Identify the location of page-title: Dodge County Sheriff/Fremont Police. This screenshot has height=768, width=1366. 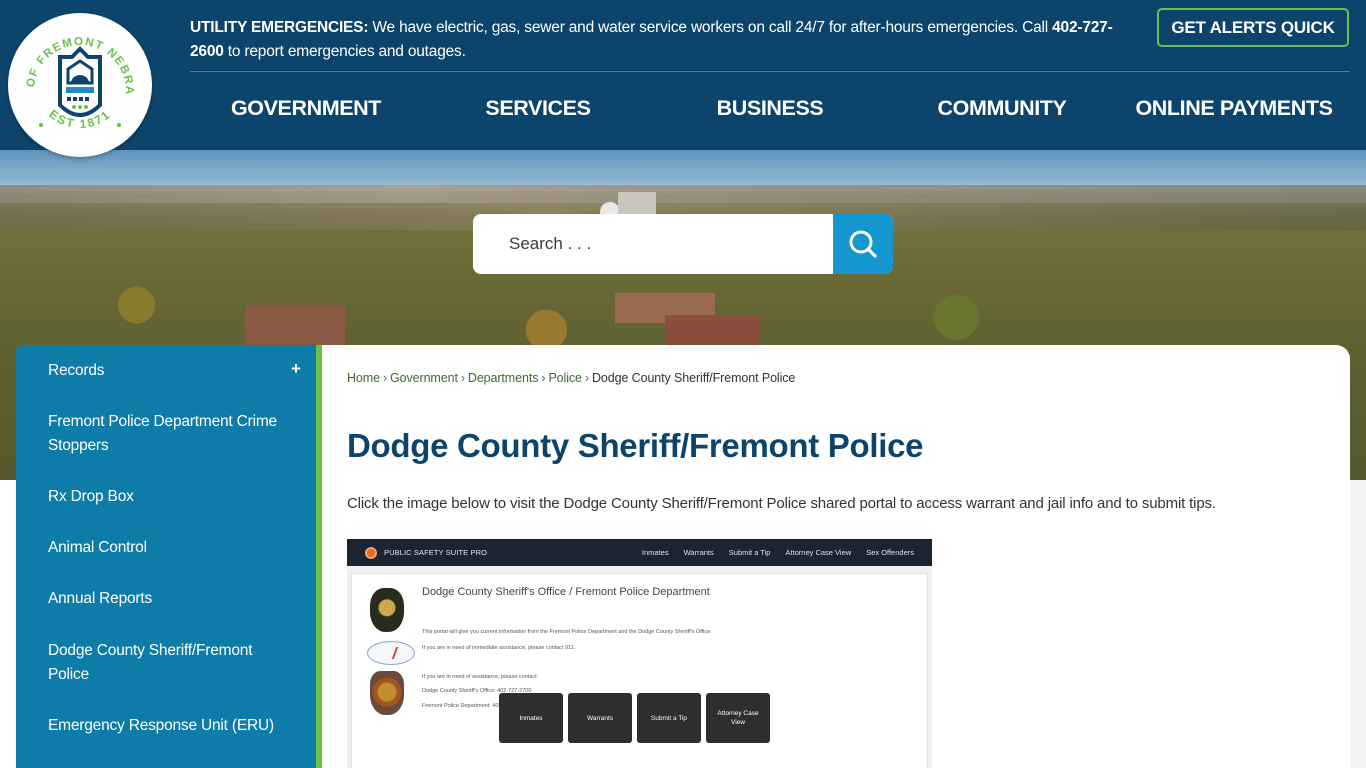
(635, 445).